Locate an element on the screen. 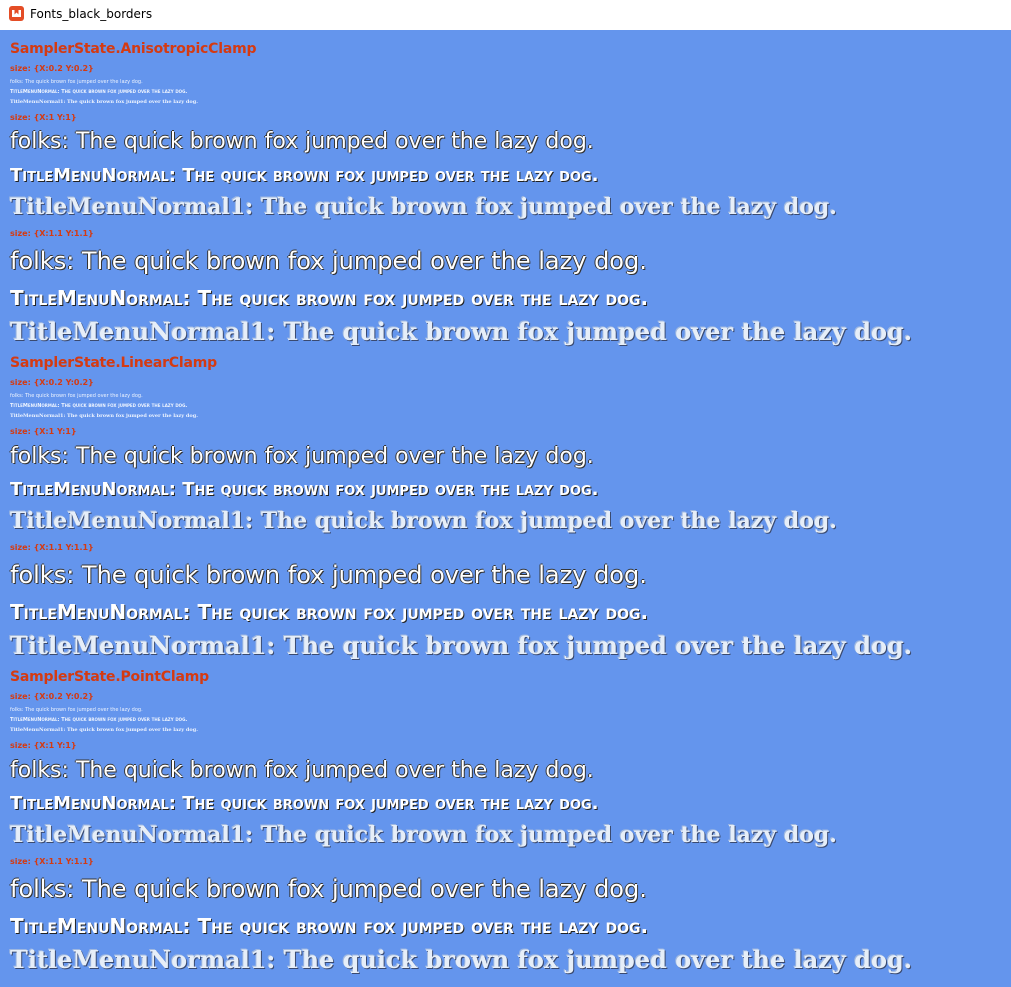 Image resolution: width=1011 pixels, height=987 pixels. window-title: Fonts_black_borders is located at coordinates (91, 14).